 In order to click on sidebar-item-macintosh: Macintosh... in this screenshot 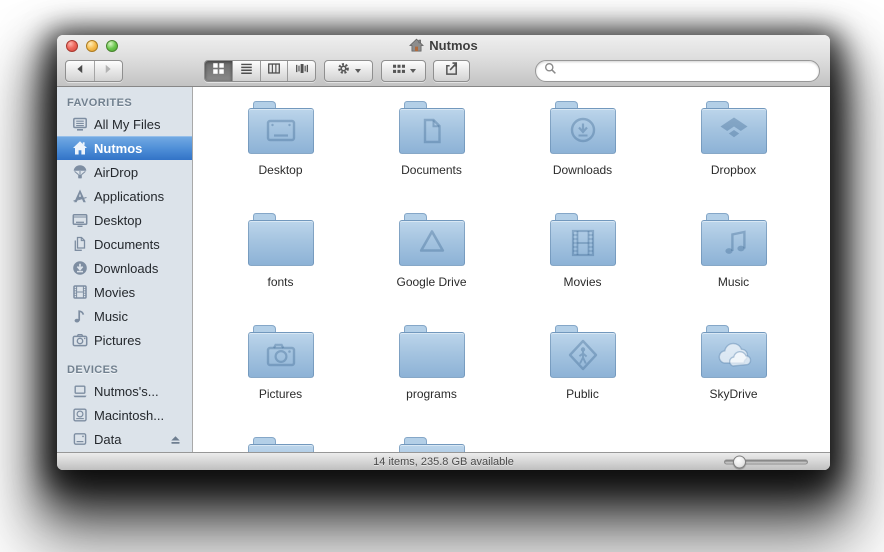, I will do `click(124, 415)`.